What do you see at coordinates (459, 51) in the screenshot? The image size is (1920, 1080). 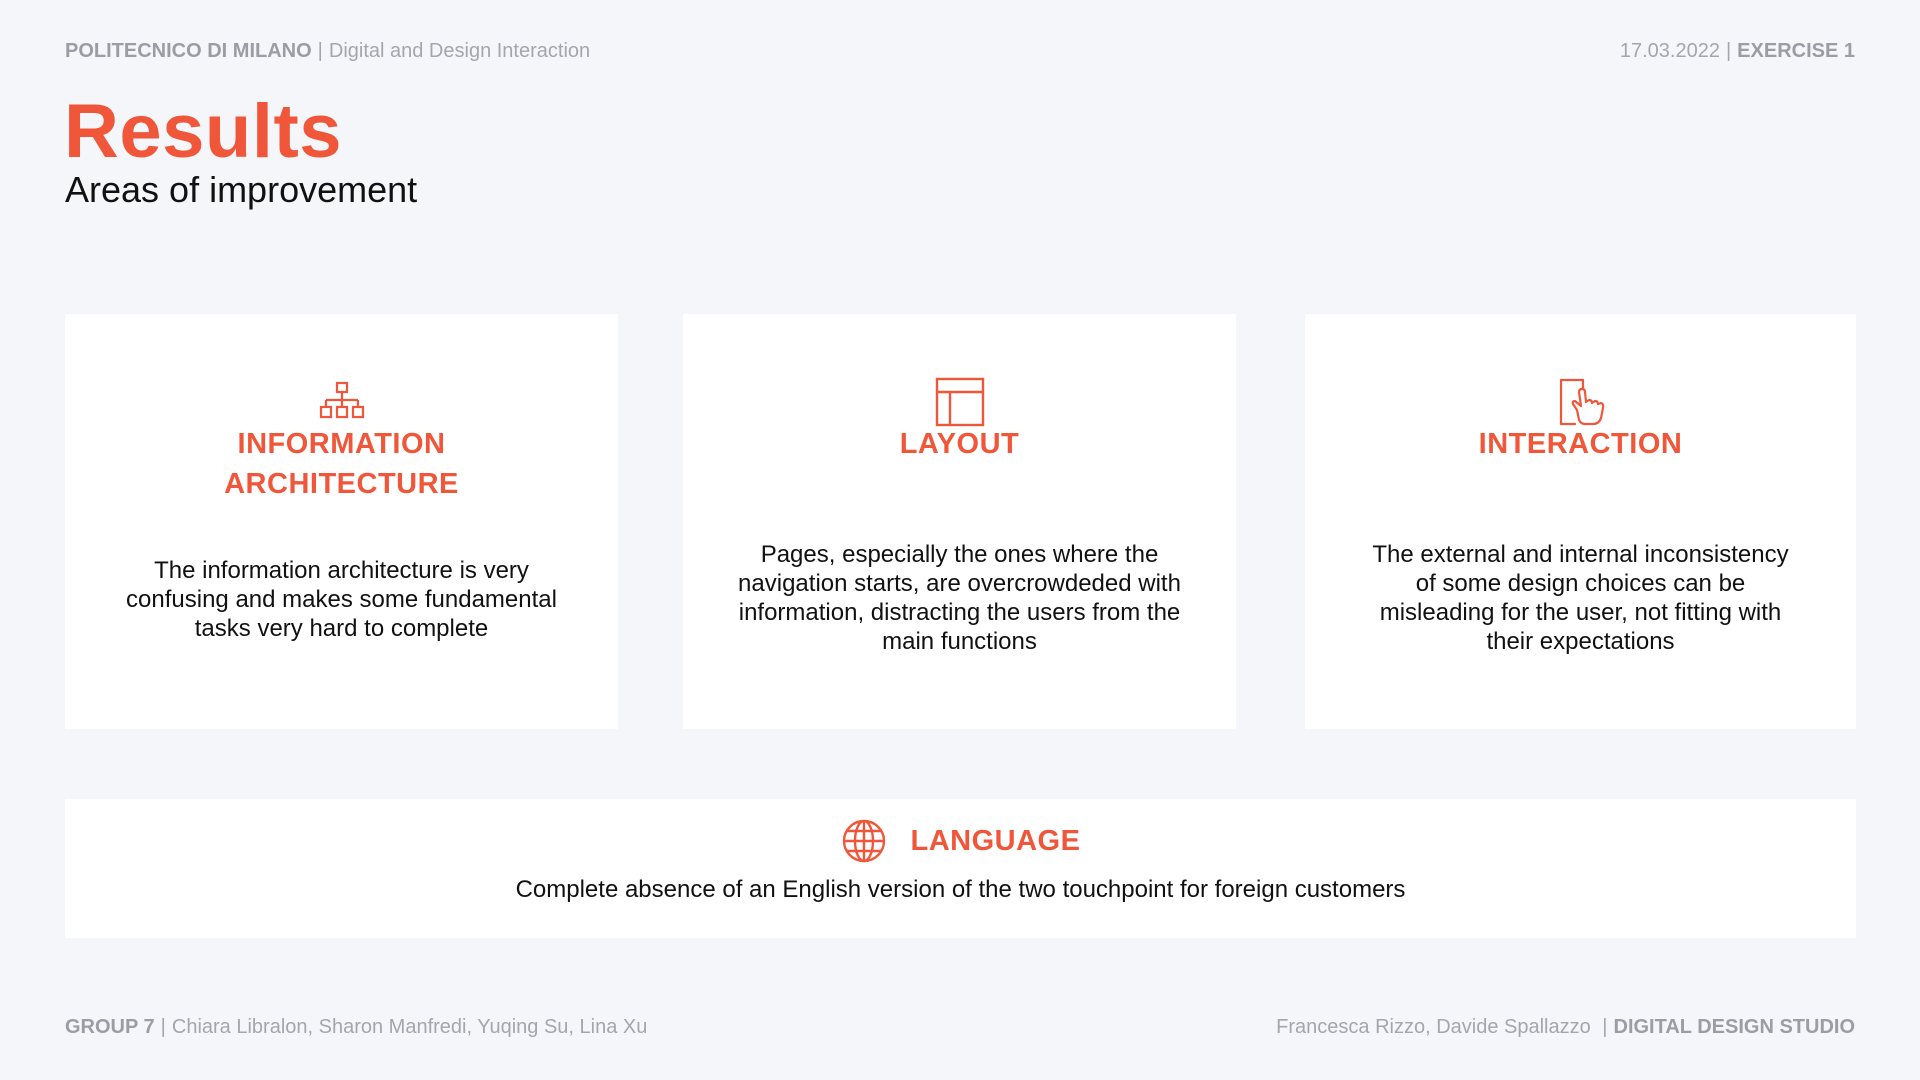 I see `course-name: Digital and Design Interaction` at bounding box center [459, 51].